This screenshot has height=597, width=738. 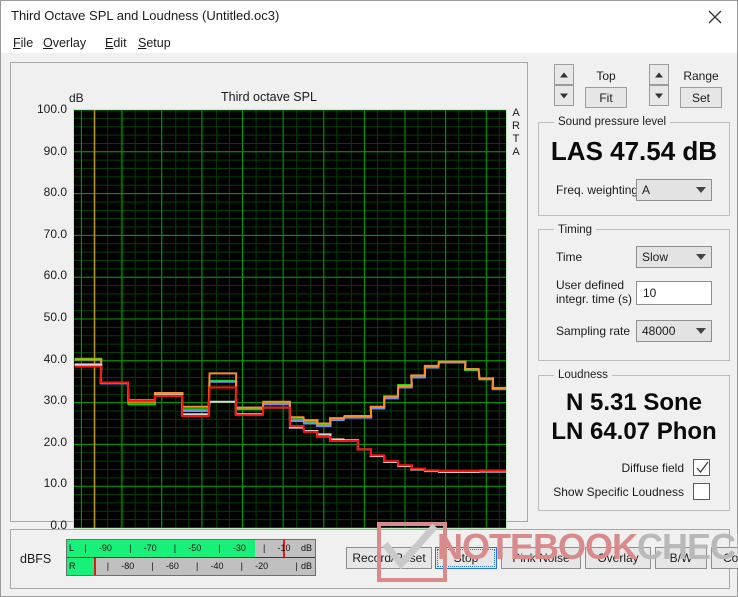 I want to click on spl-value: LAS 47.54 dB, so click(x=634, y=151).